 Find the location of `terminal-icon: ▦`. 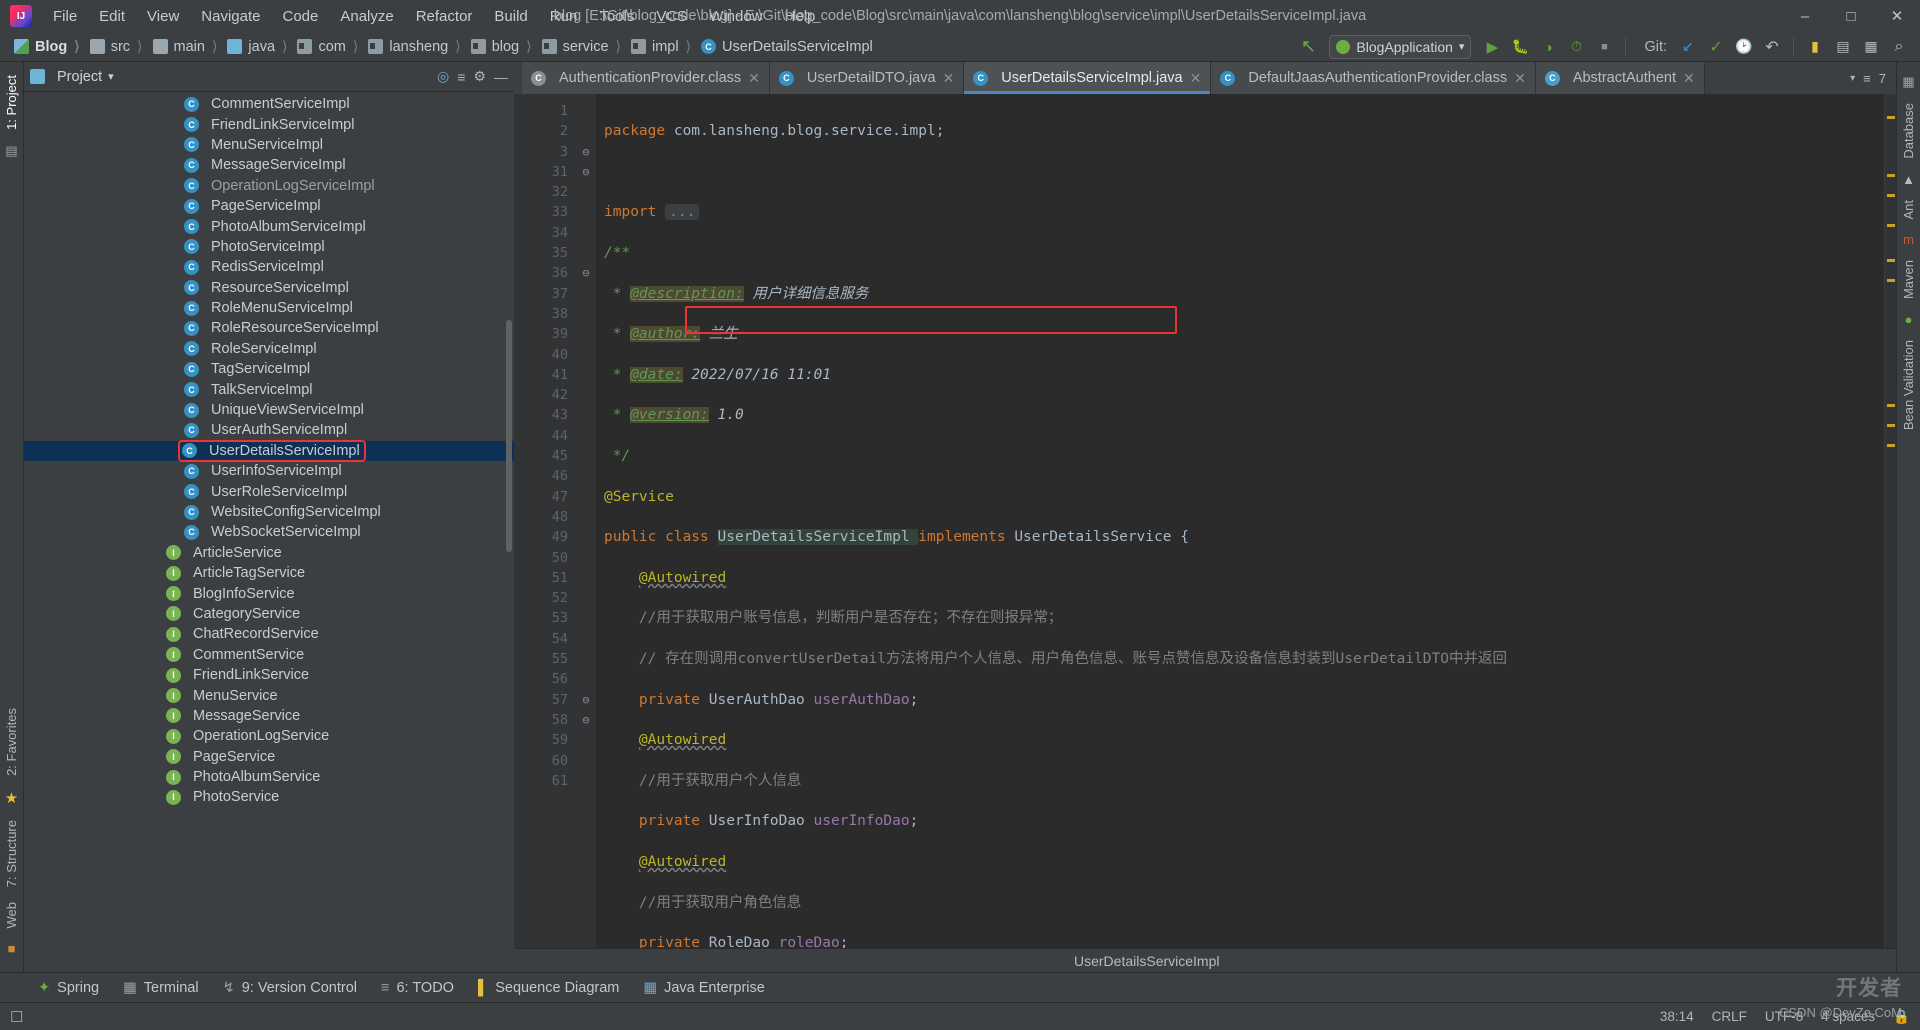

terminal-icon: ▦ is located at coordinates (1871, 47).